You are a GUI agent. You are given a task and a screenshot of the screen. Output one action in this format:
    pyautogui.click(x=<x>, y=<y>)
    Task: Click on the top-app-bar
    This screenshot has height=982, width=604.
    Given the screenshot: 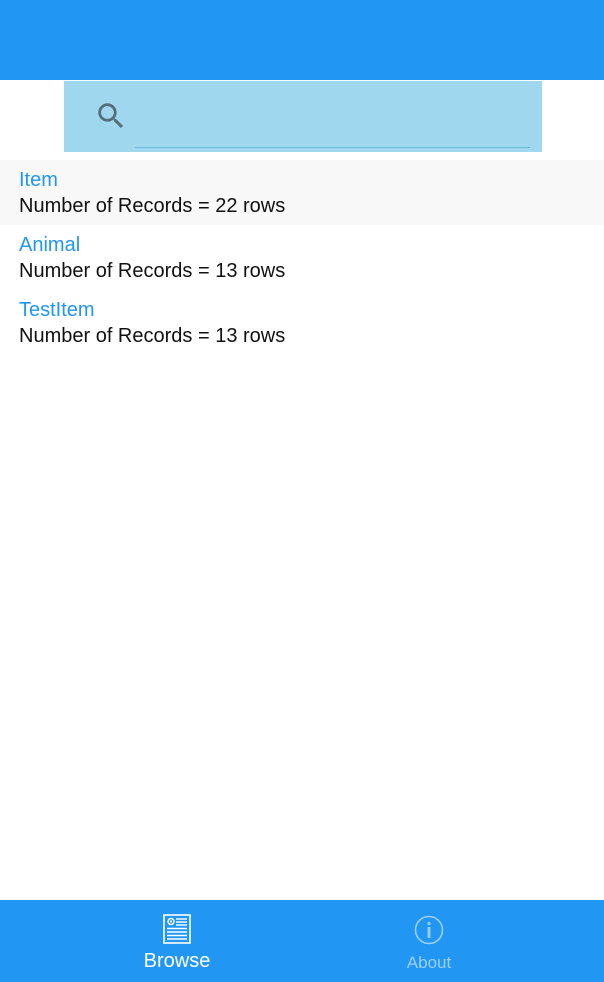 What is the action you would take?
    pyautogui.click(x=302, y=40)
    